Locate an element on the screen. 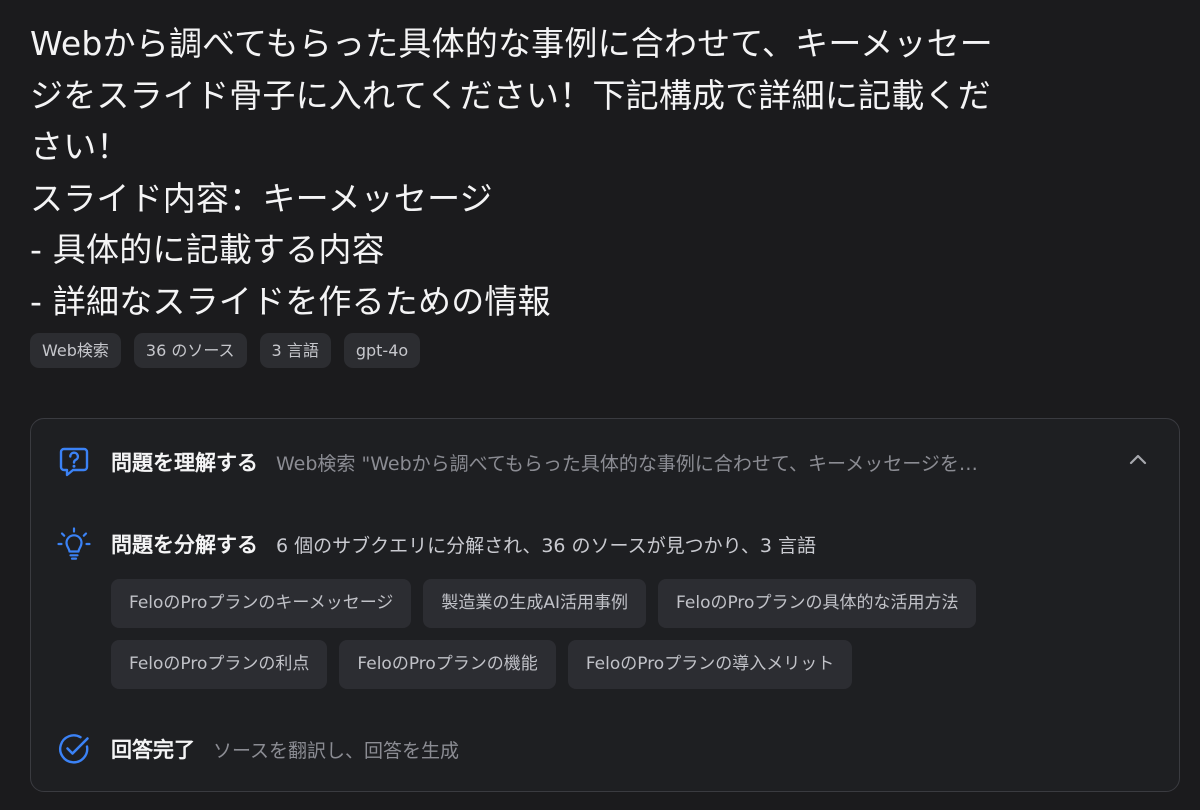  step-description: 6 個のサブクエリに分解され、36 のソースが見つかり、3 言語 is located at coordinates (546, 545).